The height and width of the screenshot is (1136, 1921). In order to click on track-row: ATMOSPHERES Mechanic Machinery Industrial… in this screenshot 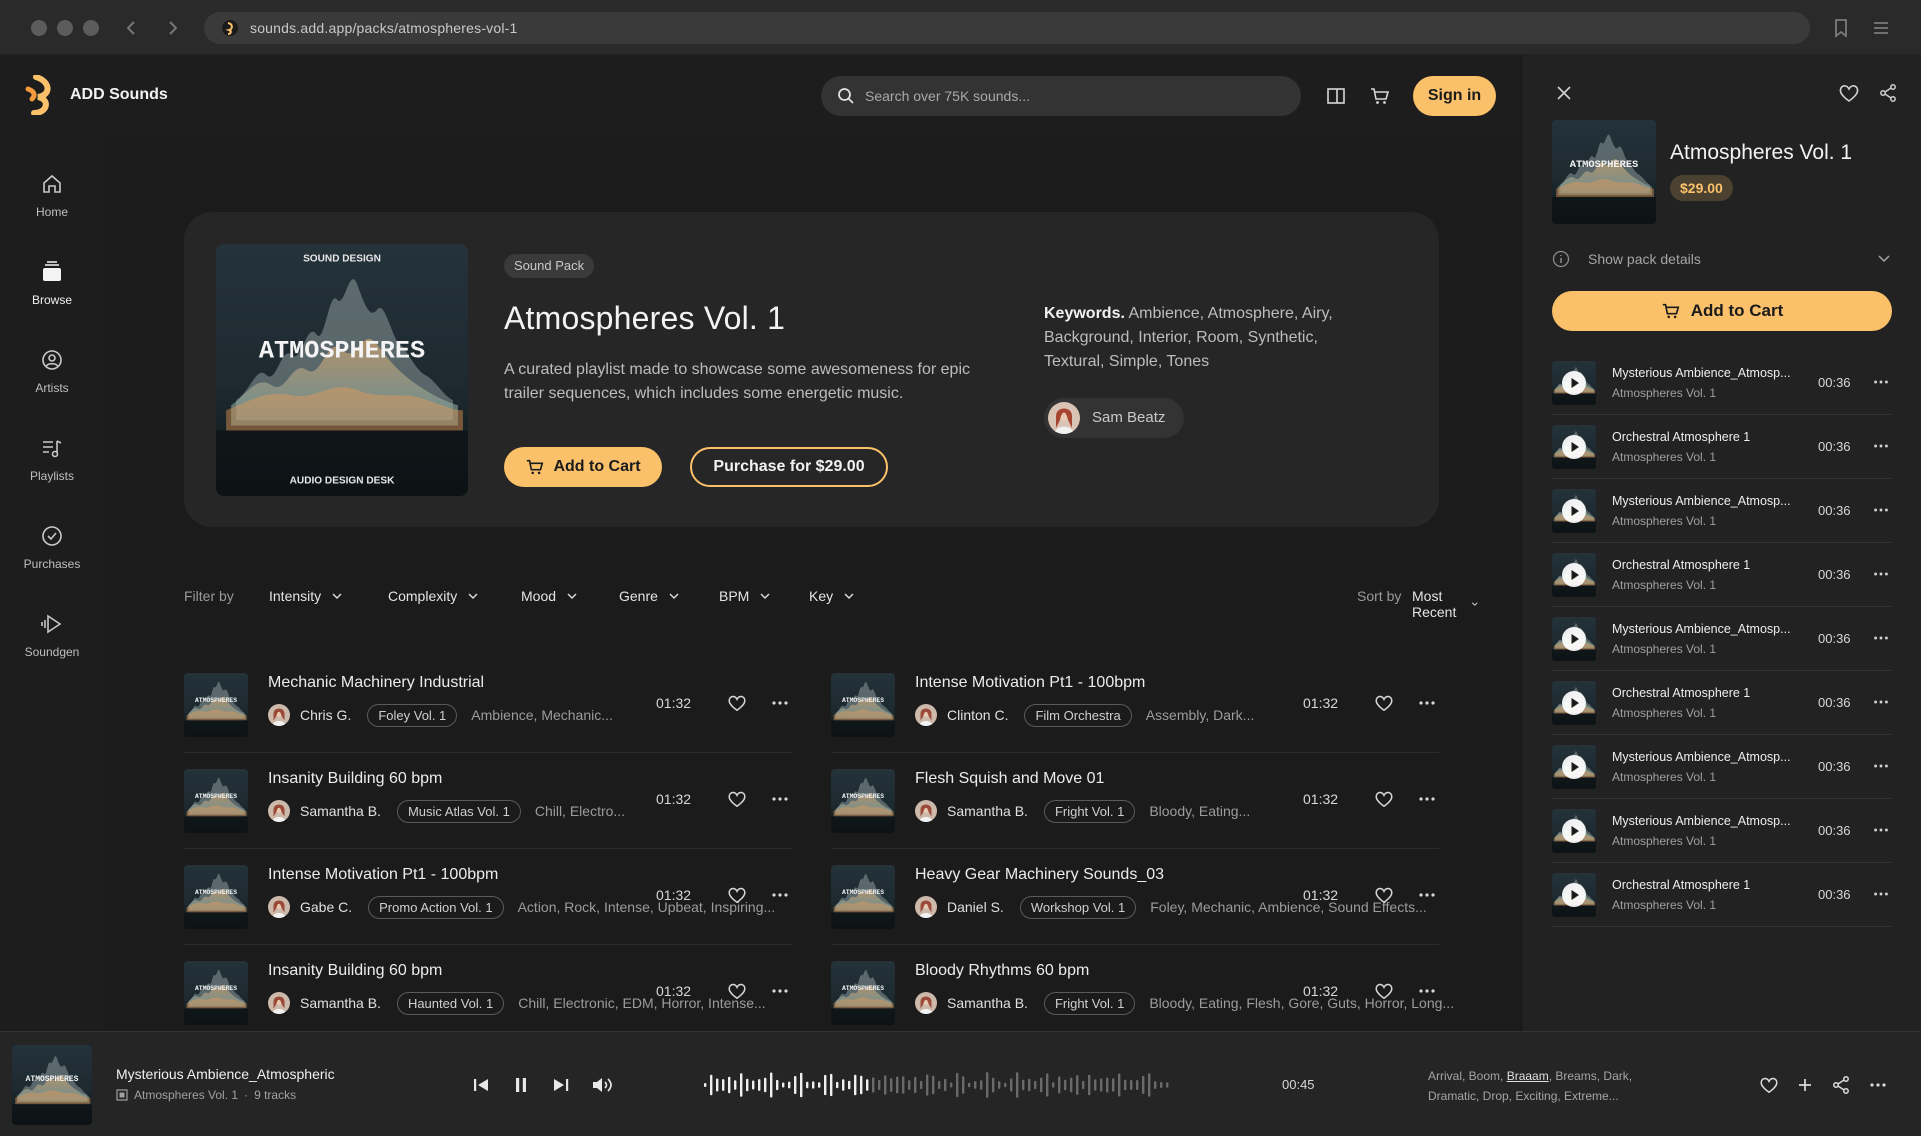, I will do `click(488, 705)`.